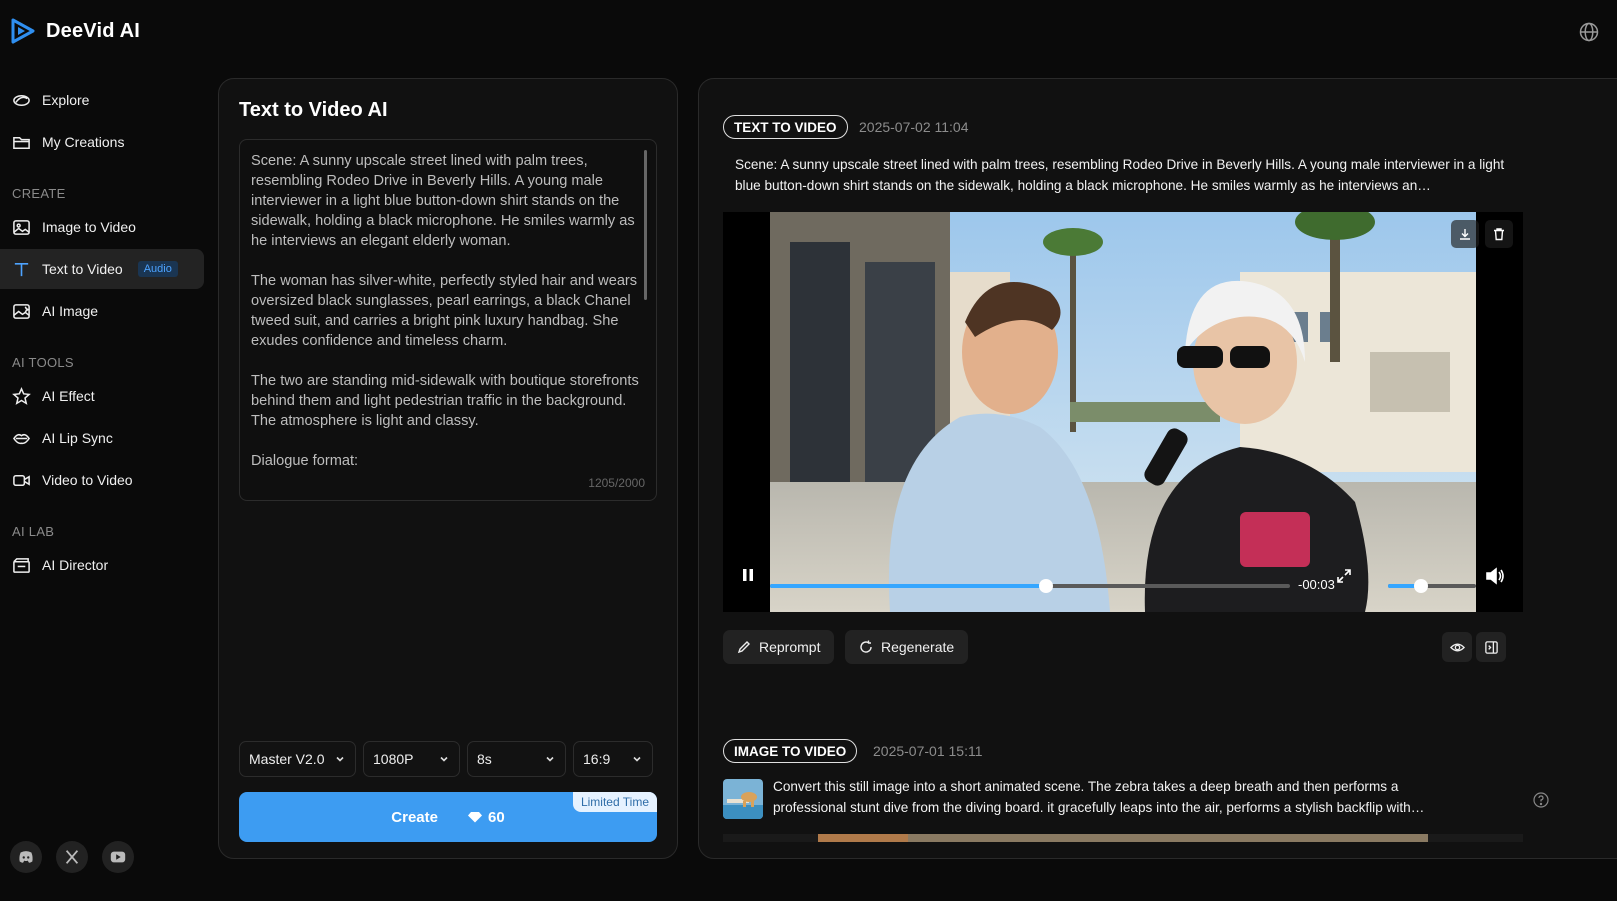  I want to click on sidebar-item-label: Text to Video, so click(82, 269).